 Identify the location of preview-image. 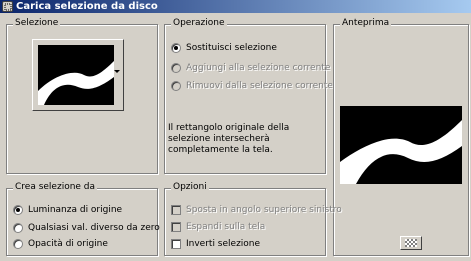
(401, 145).